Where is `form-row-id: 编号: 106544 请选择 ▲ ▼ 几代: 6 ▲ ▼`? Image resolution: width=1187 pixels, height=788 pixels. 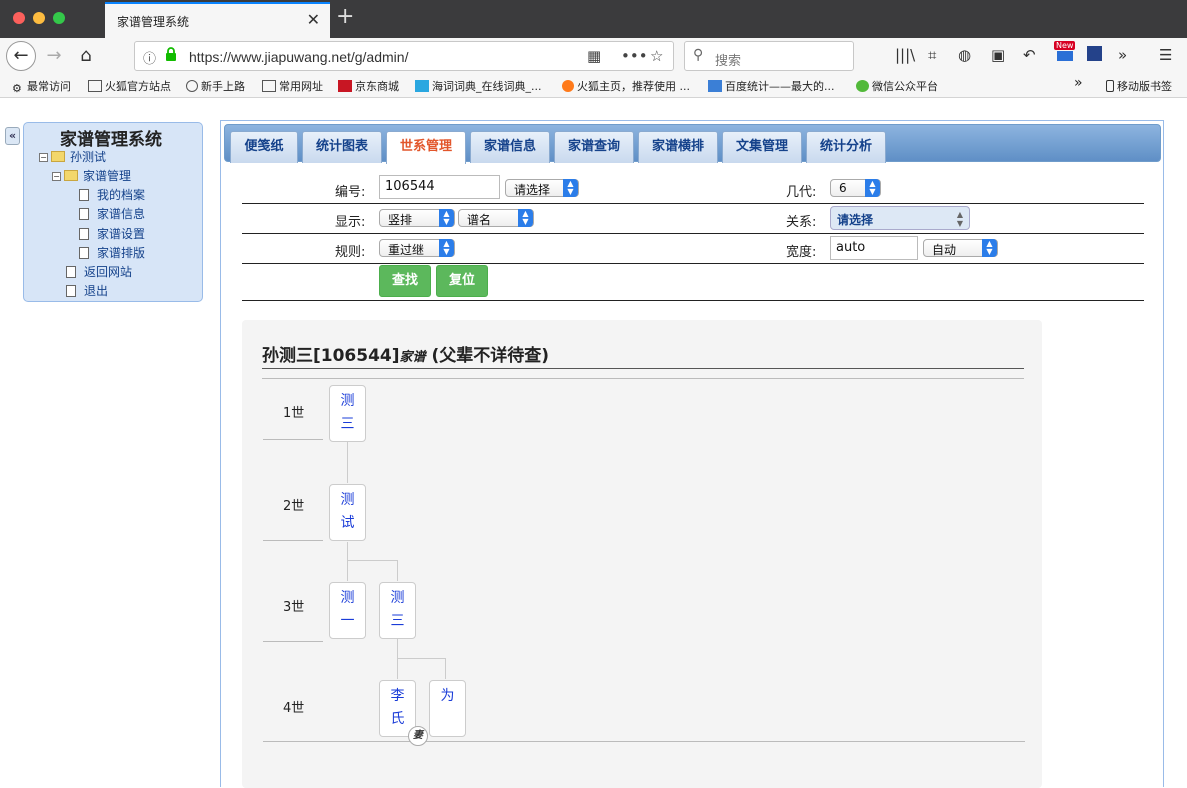 form-row-id: 编号: 106544 请选择 ▲ ▼ 几代: 6 ▲ ▼ is located at coordinates (693, 188).